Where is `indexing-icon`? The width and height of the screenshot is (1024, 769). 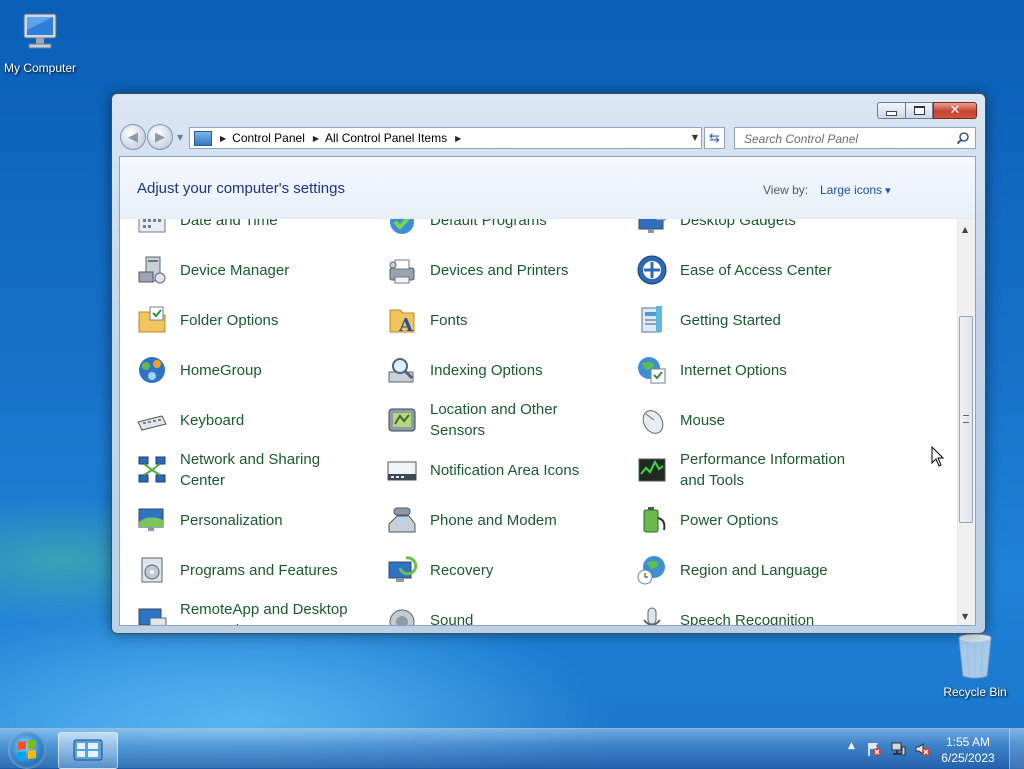
indexing-icon is located at coordinates (401, 370).